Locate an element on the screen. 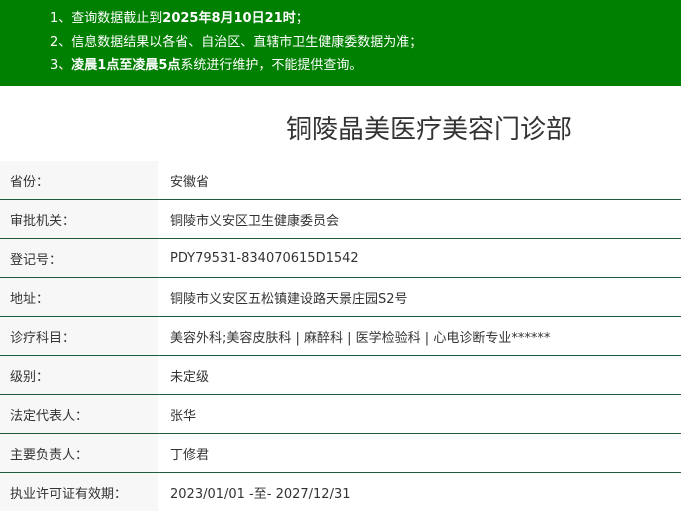 The image size is (681, 511). field-label-departments: 诊疗科目： is located at coordinates (79, 336).